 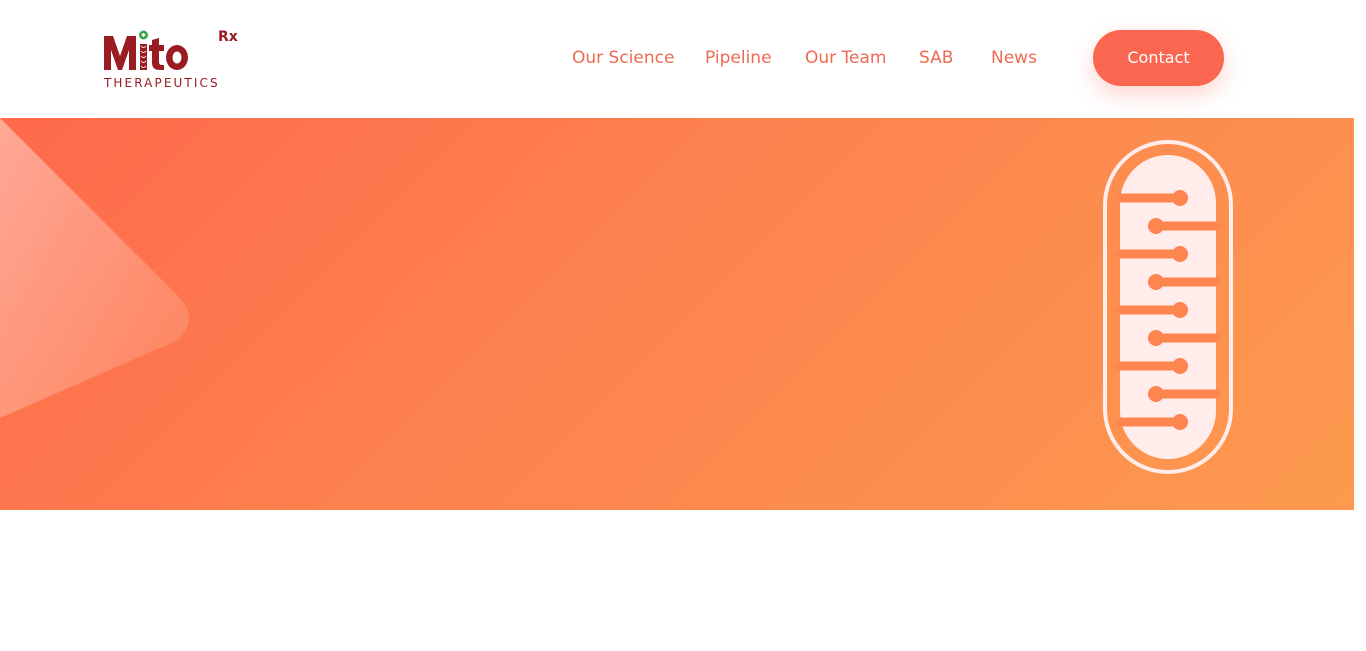 I want to click on svg-text: Rx, so click(x=228, y=37).